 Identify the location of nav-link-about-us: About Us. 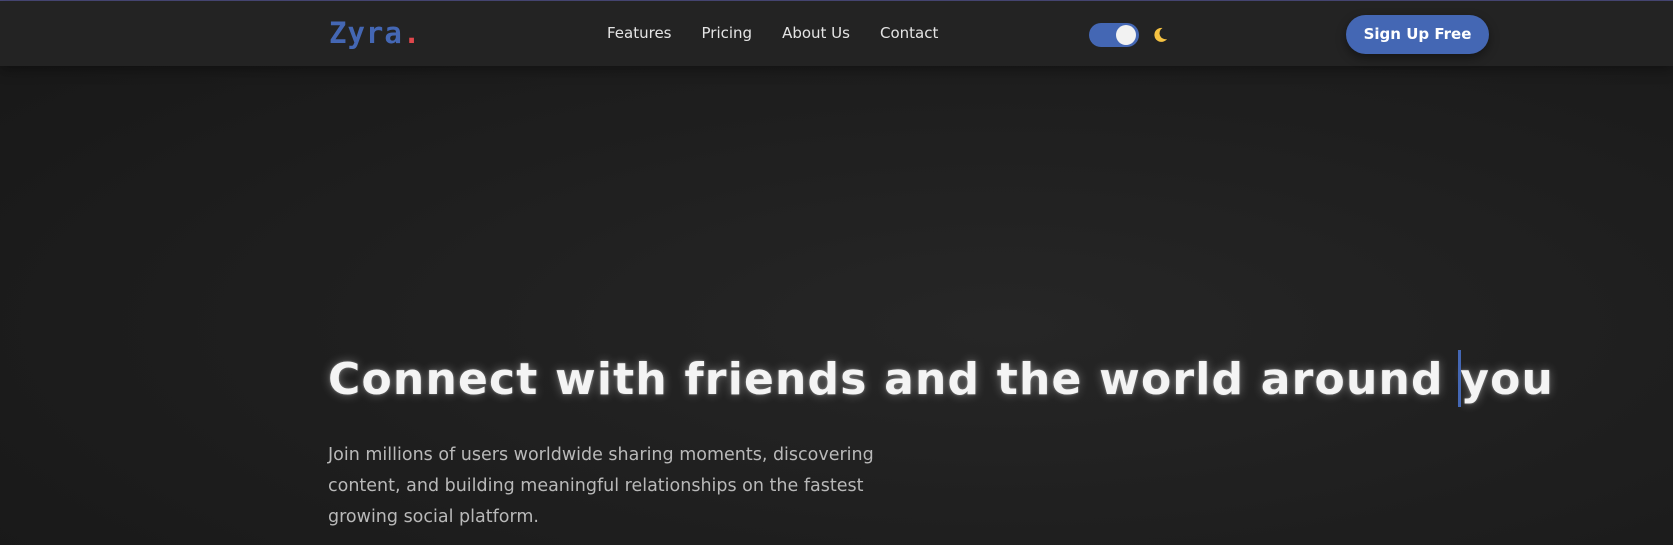
(816, 33).